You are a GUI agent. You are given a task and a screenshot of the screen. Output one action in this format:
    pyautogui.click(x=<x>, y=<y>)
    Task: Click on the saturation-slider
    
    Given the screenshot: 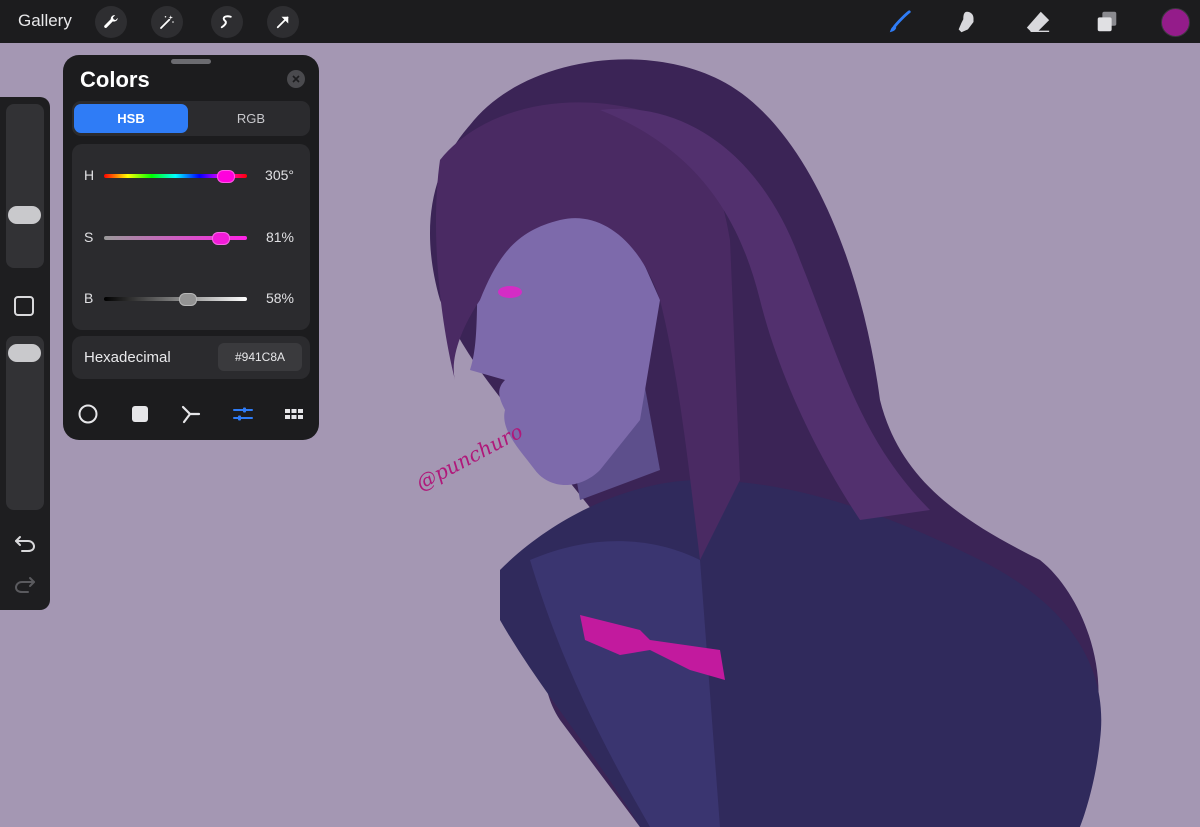 What is the action you would take?
    pyautogui.click(x=175, y=238)
    